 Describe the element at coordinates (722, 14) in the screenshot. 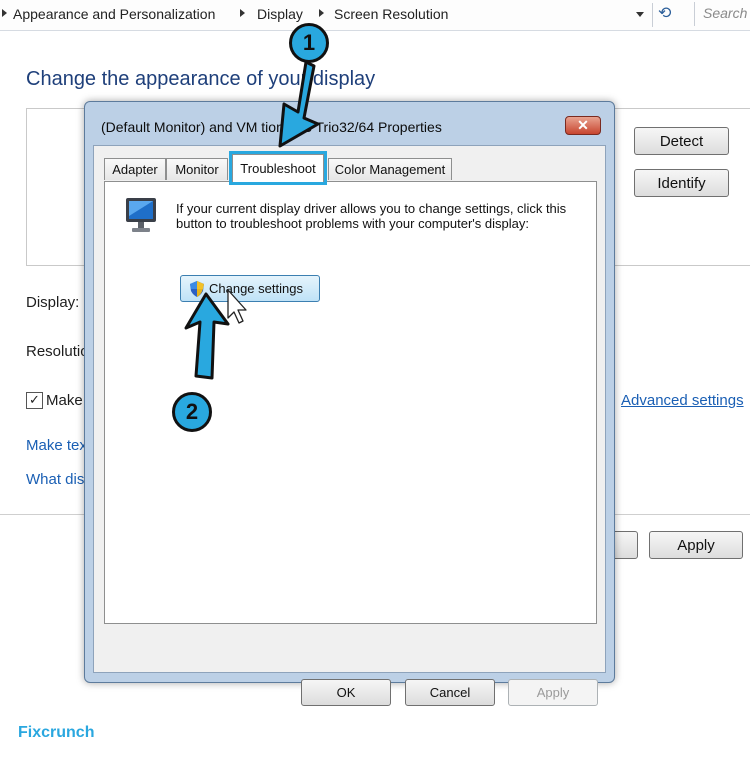

I see `search-box: Search` at that location.